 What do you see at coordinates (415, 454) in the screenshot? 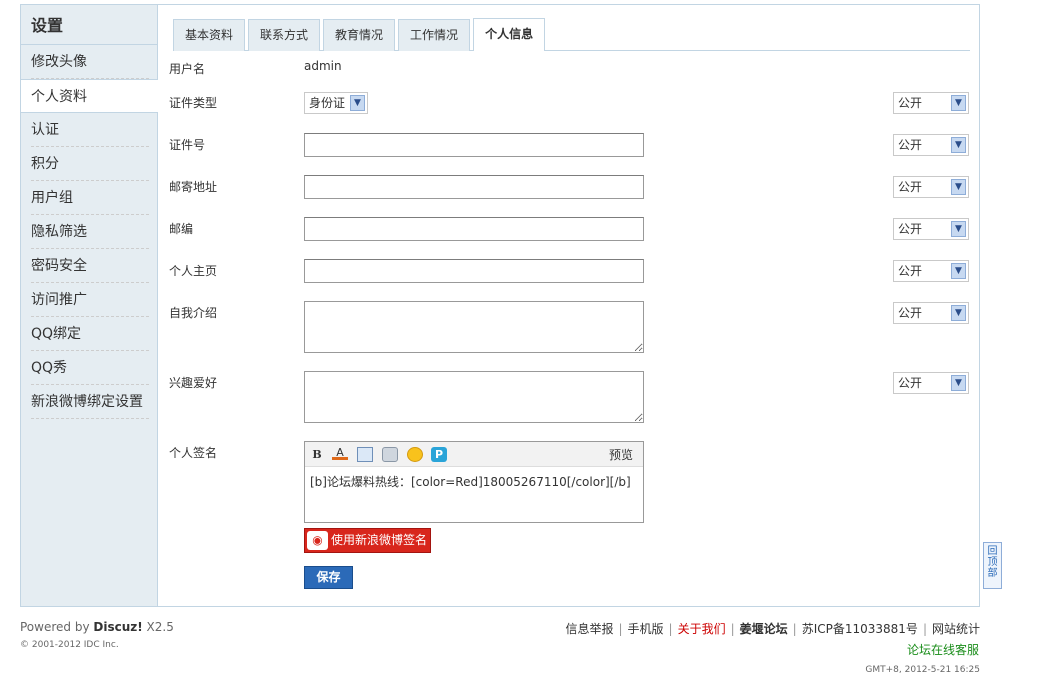
I see `emoticon-icon` at bounding box center [415, 454].